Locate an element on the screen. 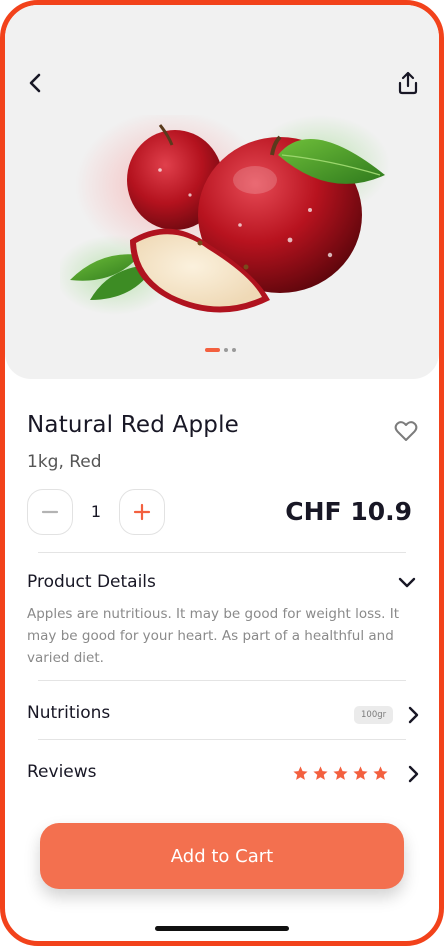 The width and height of the screenshot is (444, 946). nutritions-title: Nutritions is located at coordinates (68, 713).